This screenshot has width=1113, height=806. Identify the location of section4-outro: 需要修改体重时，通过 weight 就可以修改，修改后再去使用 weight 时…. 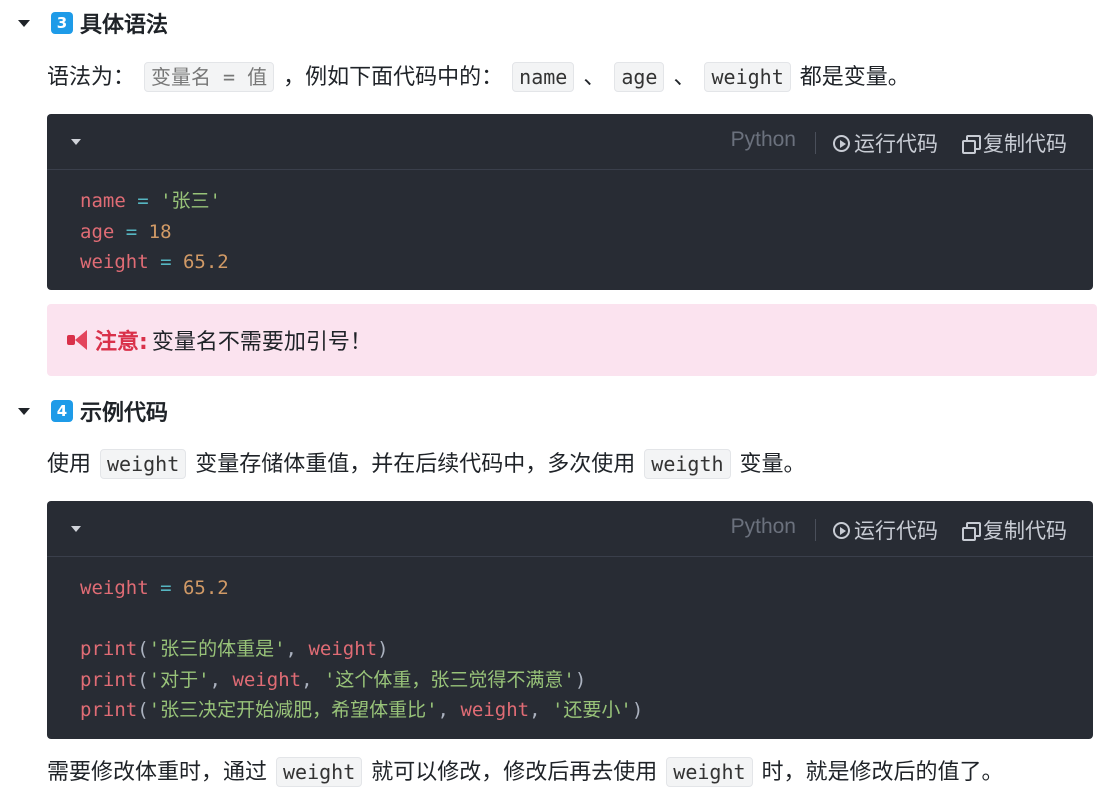
(525, 773).